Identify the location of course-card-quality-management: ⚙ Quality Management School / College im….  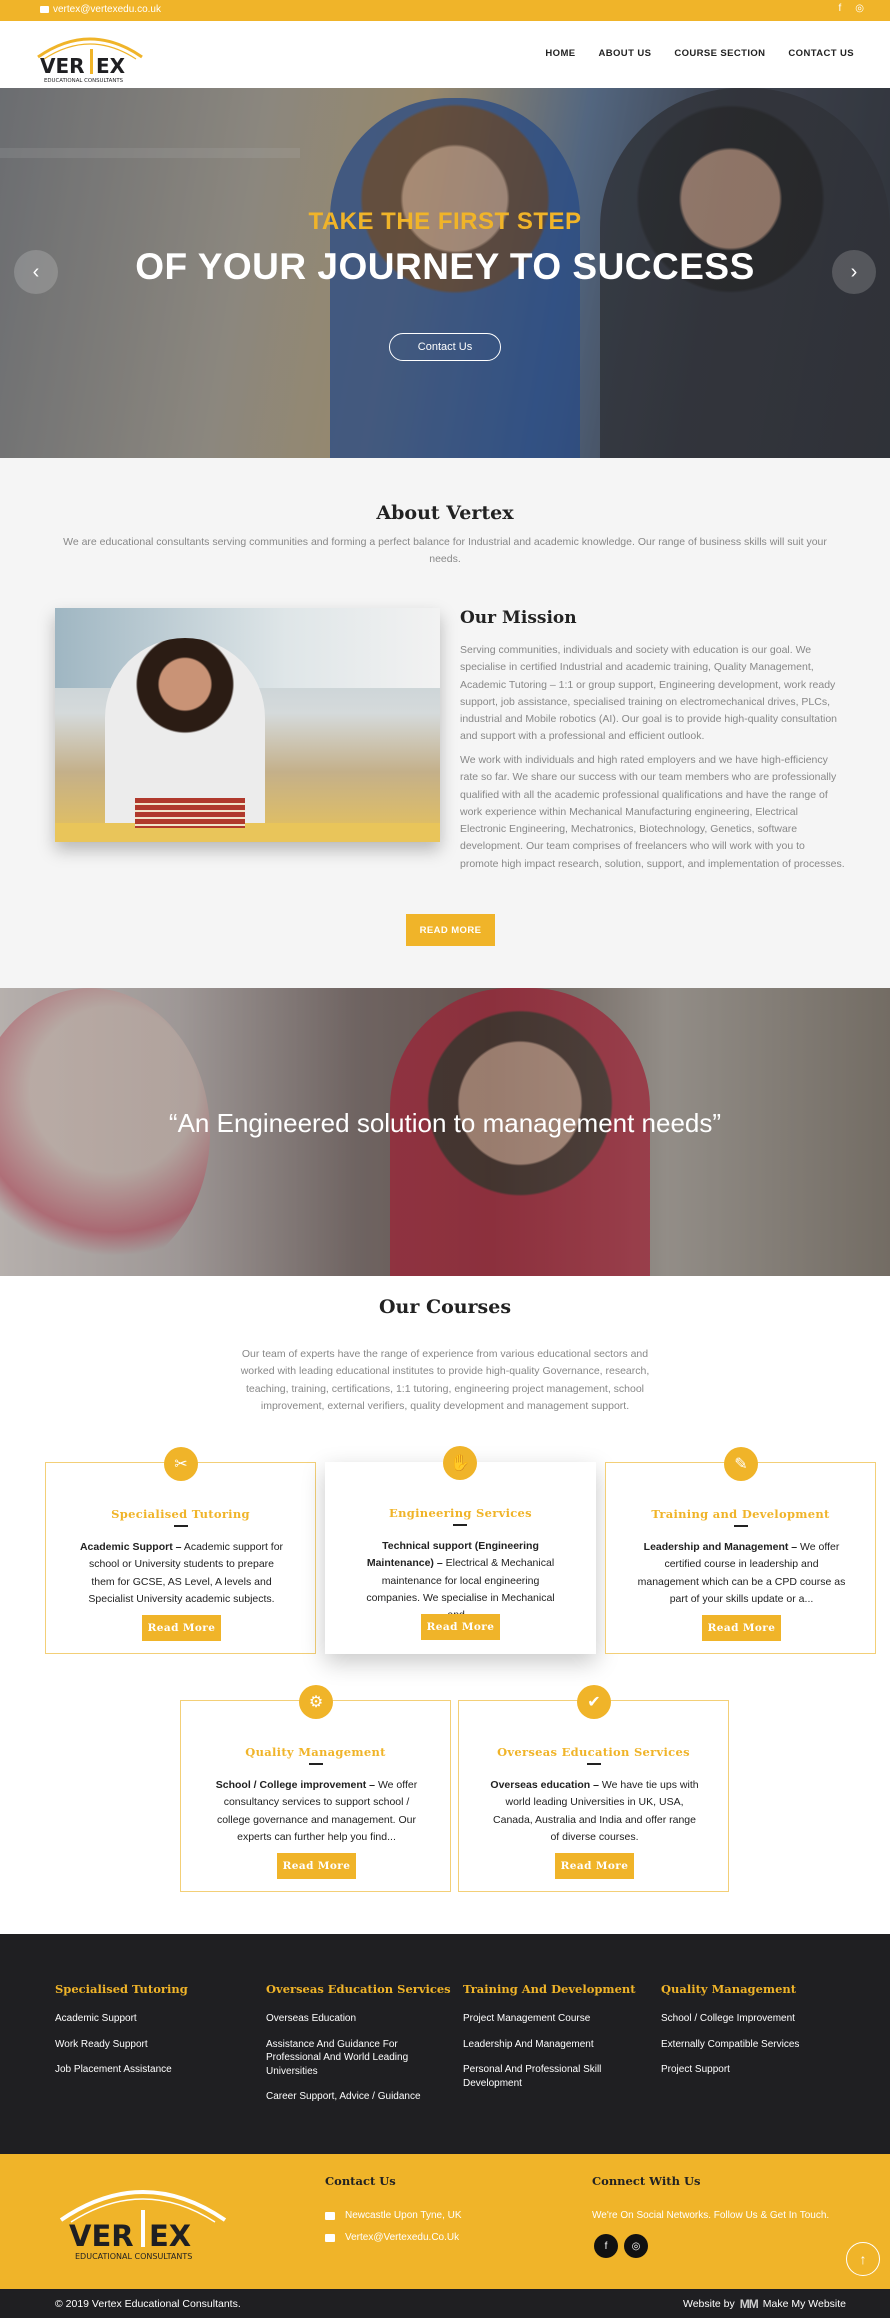
(315, 1788).